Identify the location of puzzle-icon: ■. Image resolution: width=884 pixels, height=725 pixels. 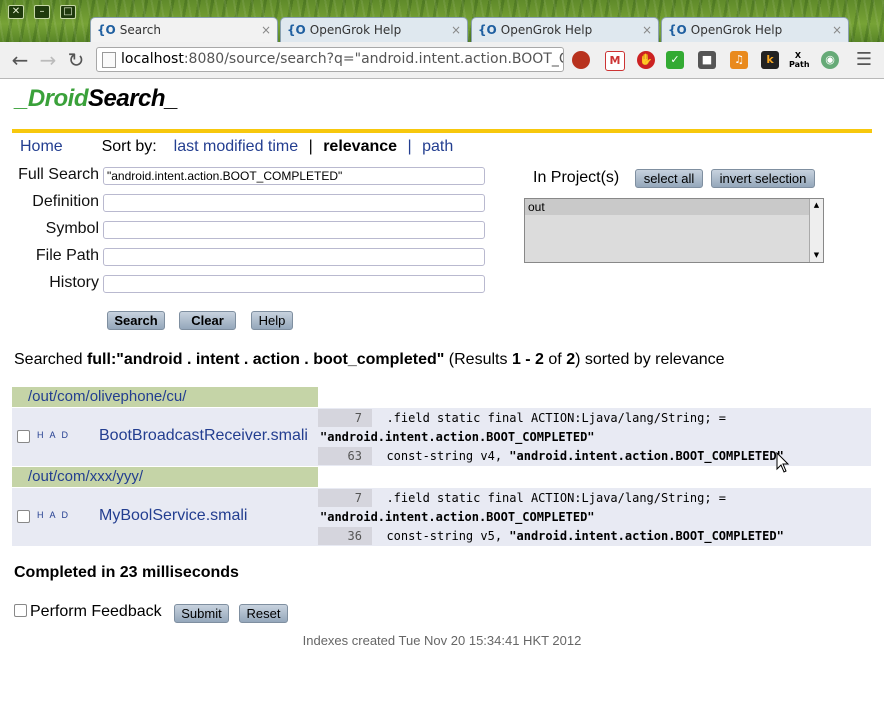
(707, 60).